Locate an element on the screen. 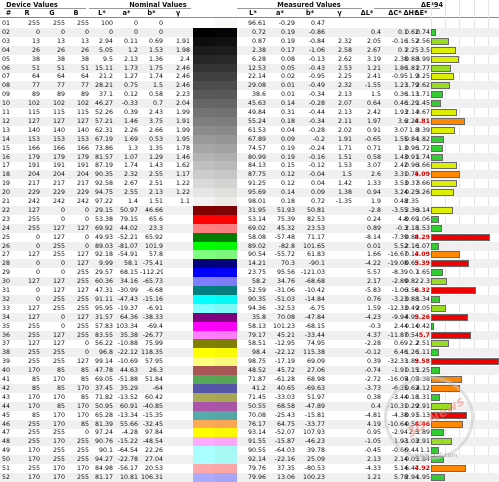 This screenshot has width=499, height=482. cell-l: 92.58 is located at coordinates (103, 184).